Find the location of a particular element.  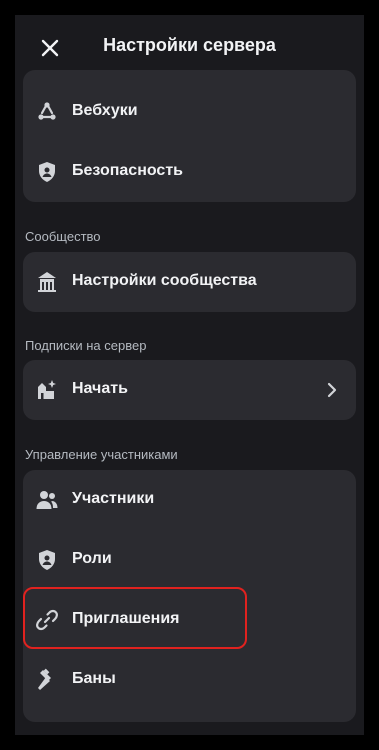

section-label-subscriptions: Подписки на сервер is located at coordinates (86, 345).